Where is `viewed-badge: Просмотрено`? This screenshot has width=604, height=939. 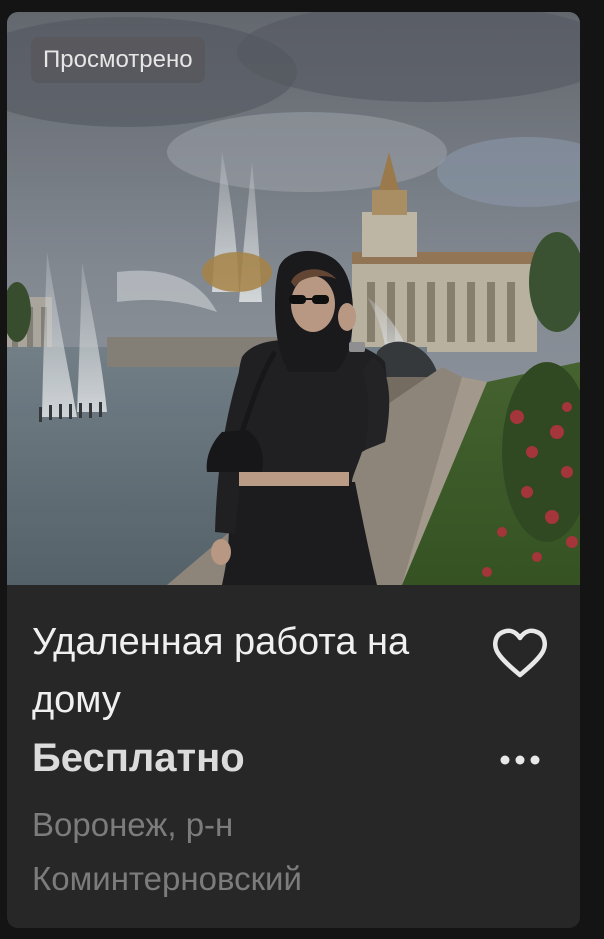 viewed-badge: Просмотрено is located at coordinates (118, 60).